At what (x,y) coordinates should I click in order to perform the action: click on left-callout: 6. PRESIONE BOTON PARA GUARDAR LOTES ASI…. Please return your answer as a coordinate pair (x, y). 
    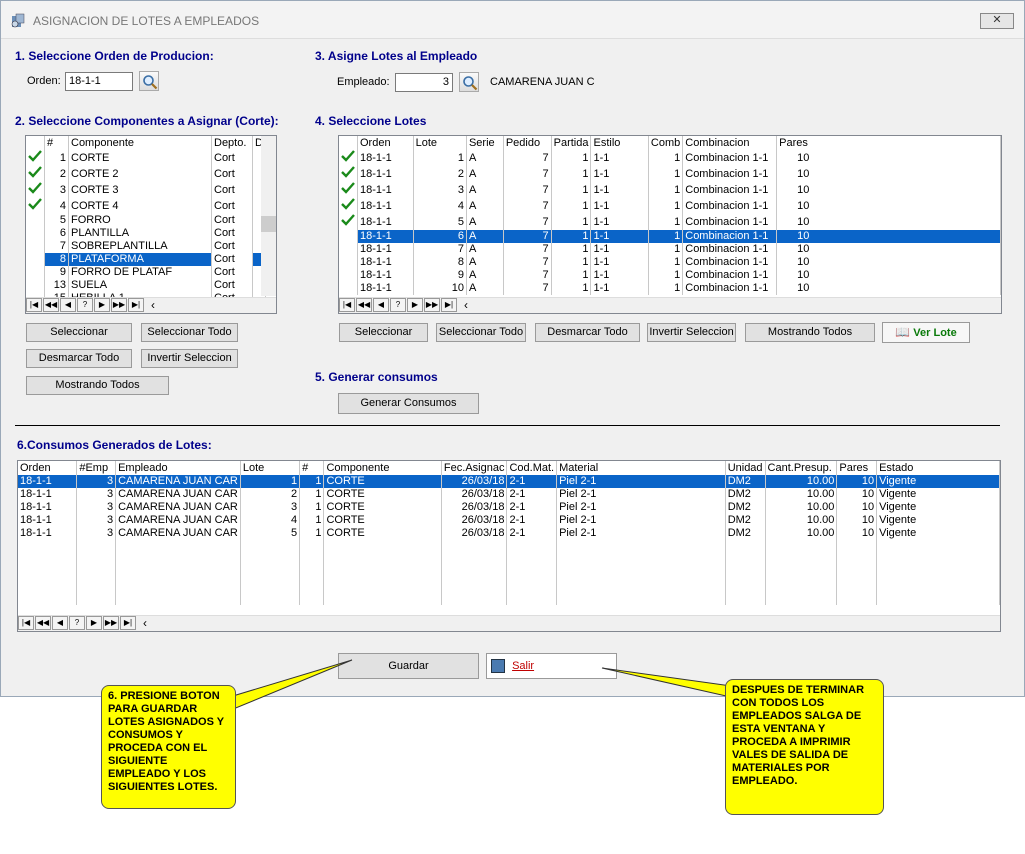
    Looking at the image, I should click on (168, 747).